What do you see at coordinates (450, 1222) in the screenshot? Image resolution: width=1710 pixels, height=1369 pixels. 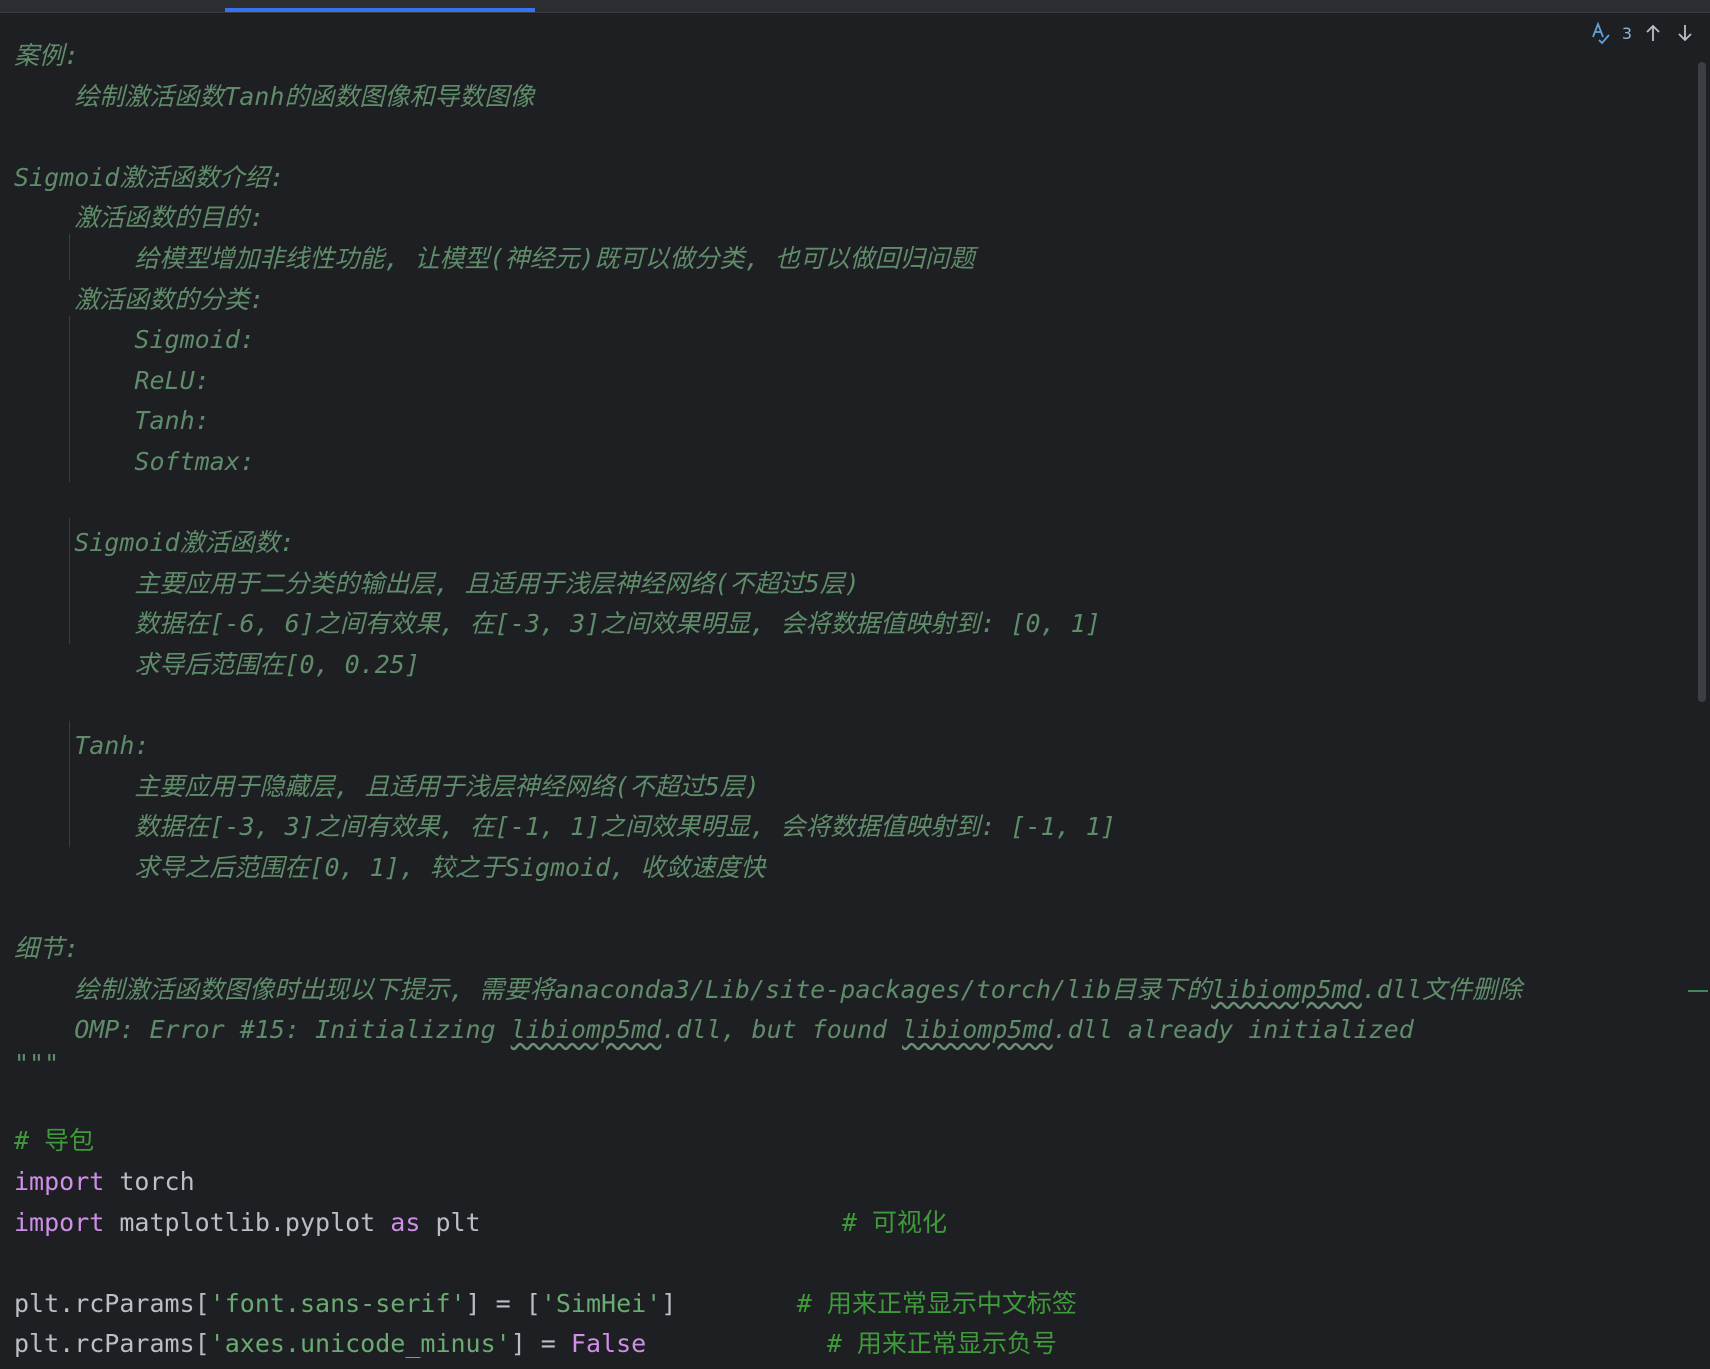 I see `code-text: plt` at bounding box center [450, 1222].